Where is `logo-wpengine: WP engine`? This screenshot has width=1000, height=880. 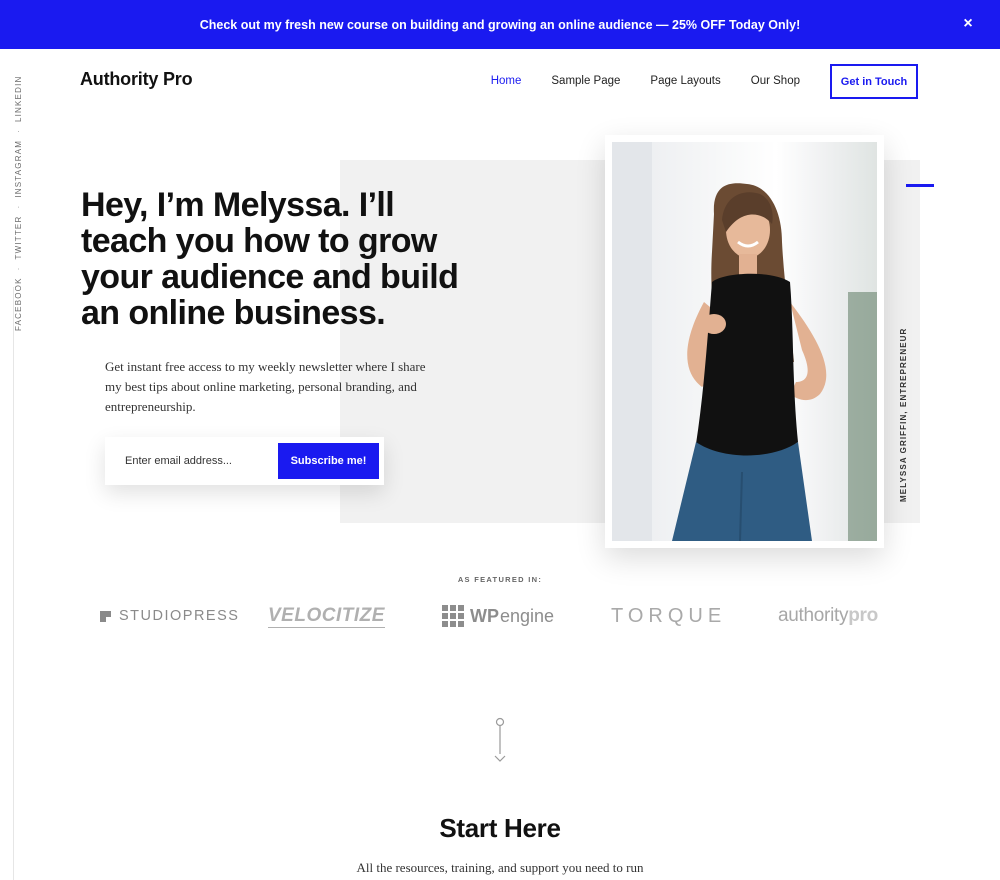 logo-wpengine: WP engine is located at coordinates (498, 616).